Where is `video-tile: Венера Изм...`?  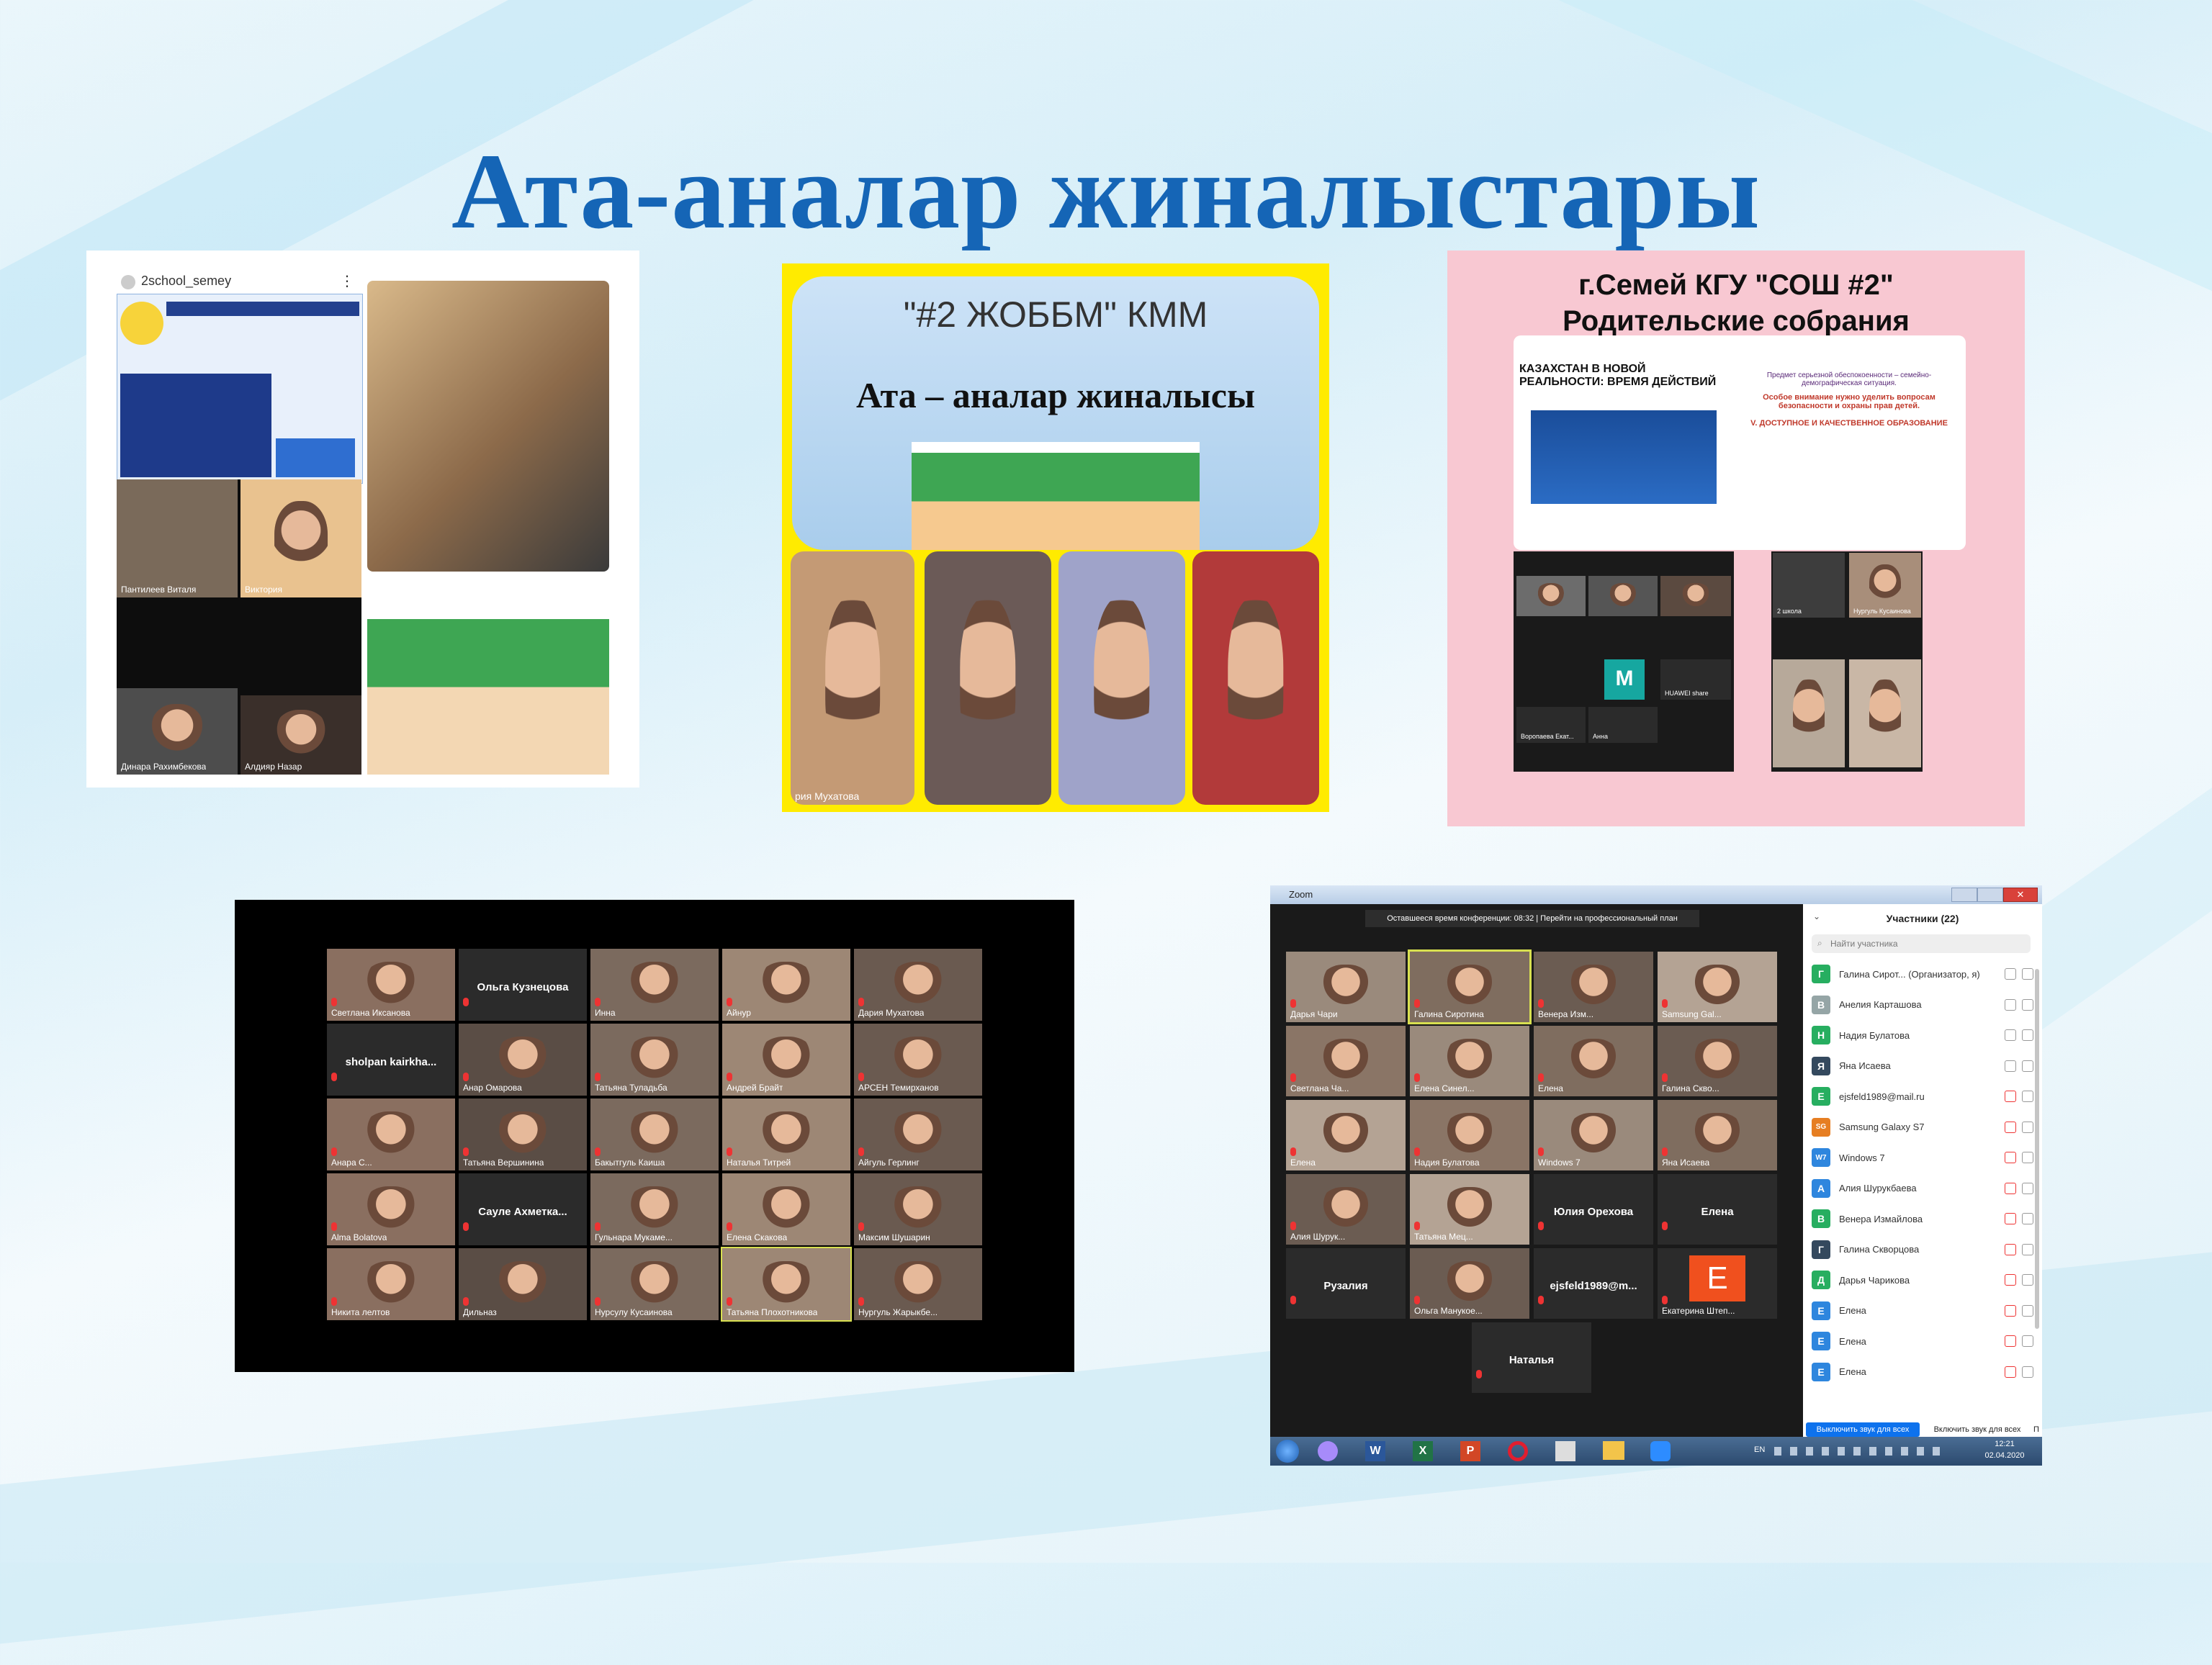
video-tile: Венера Изм... is located at coordinates (1593, 987).